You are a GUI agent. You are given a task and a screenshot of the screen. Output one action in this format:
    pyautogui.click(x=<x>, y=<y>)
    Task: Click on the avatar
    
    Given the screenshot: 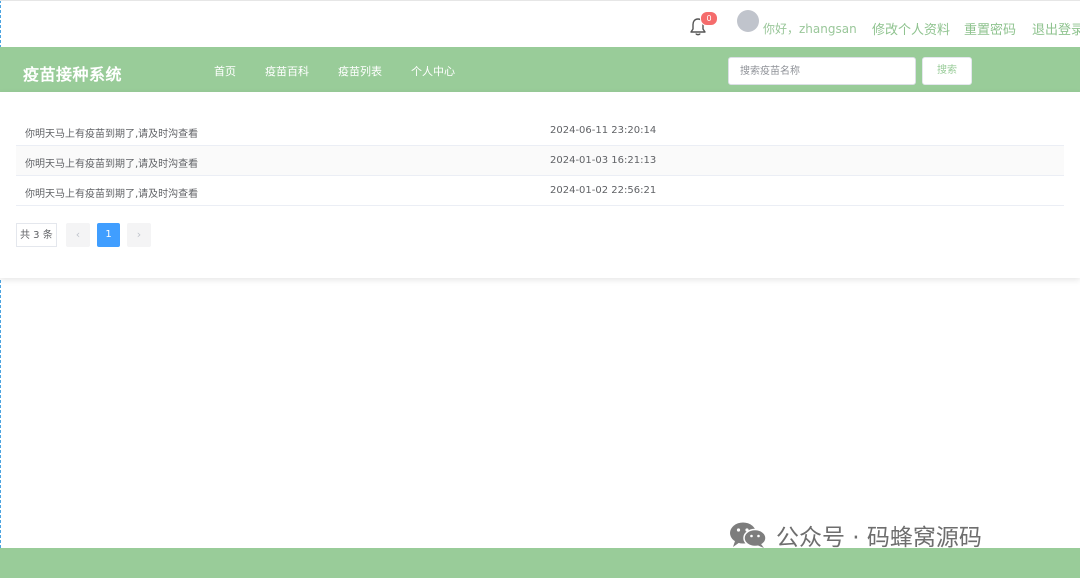 What is the action you would take?
    pyautogui.click(x=748, y=21)
    